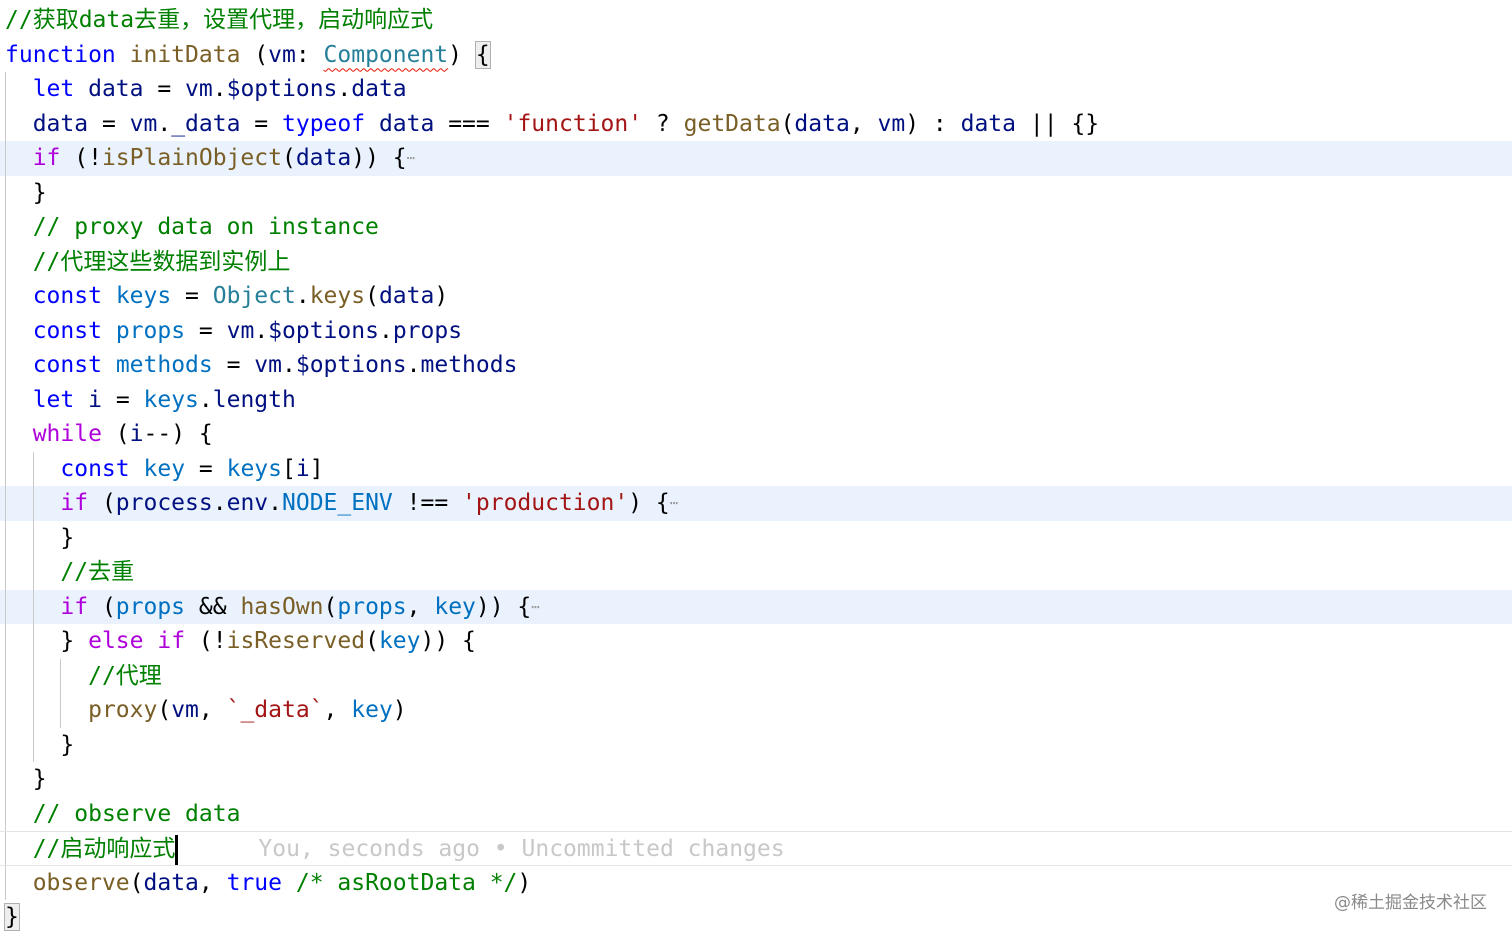  Describe the element at coordinates (756, 710) in the screenshot. I see `code-line: proxy(vm, `_data`, key)` at that location.